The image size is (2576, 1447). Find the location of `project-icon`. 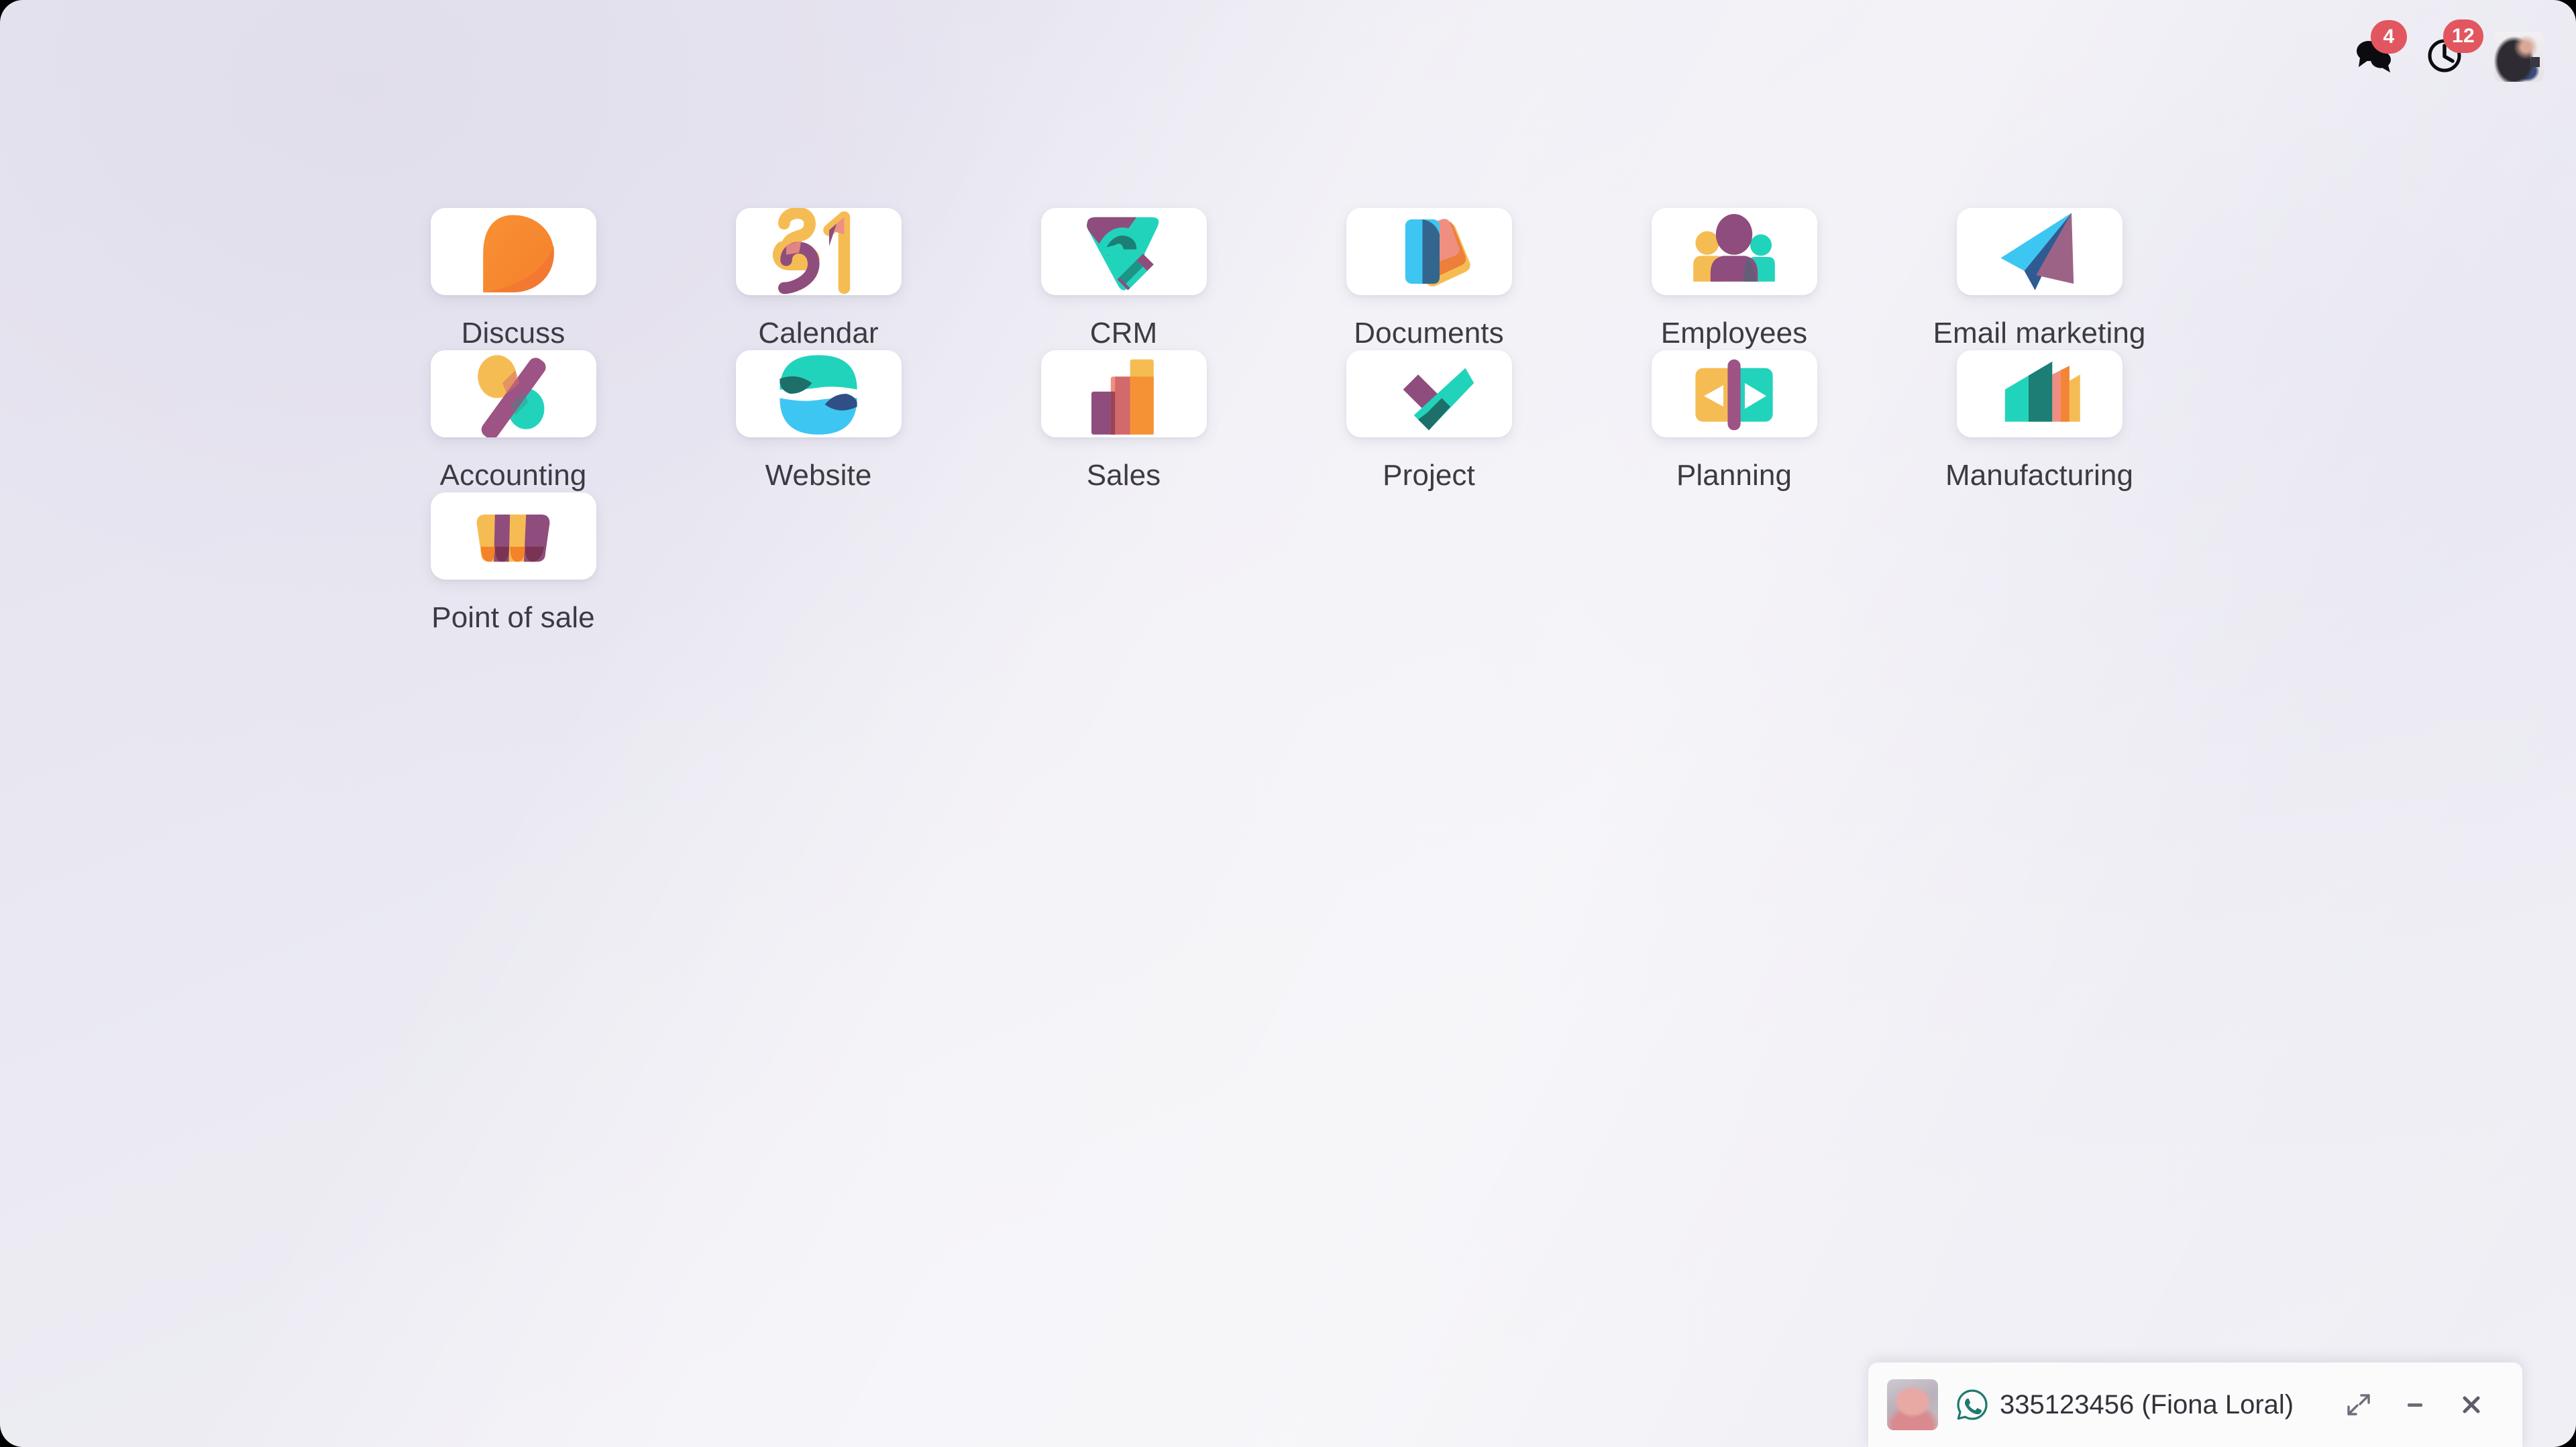

project-icon is located at coordinates (1429, 394).